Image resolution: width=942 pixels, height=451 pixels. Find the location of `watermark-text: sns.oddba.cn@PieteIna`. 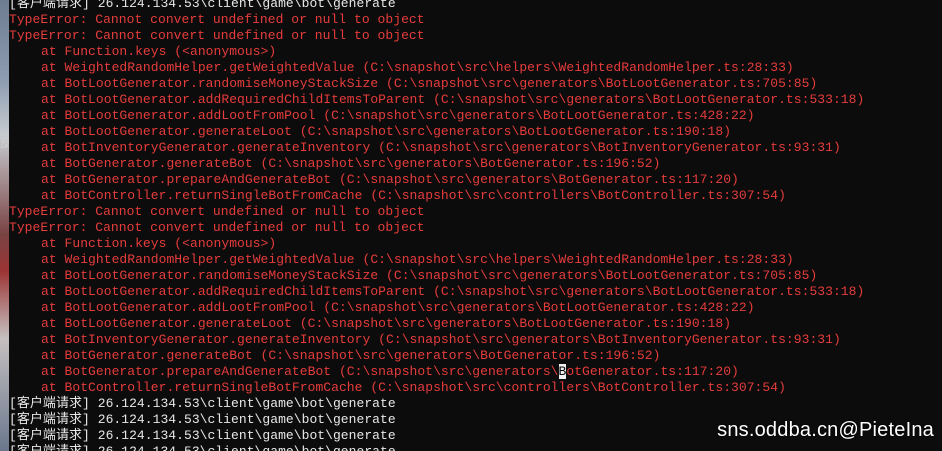

watermark-text: sns.oddba.cn@PieteIna is located at coordinates (825, 430).